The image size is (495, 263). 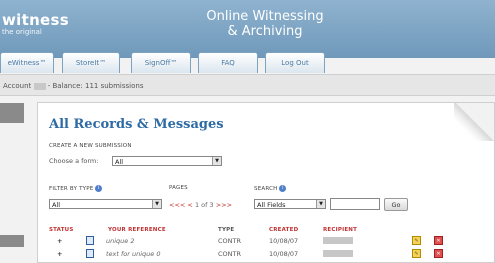 I want to click on created-column-header: CREATED, so click(x=283, y=230).